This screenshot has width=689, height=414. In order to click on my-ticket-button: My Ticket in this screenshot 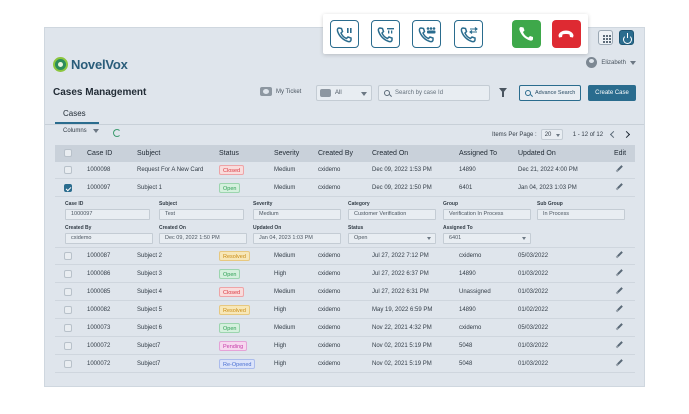, I will do `click(280, 91)`.